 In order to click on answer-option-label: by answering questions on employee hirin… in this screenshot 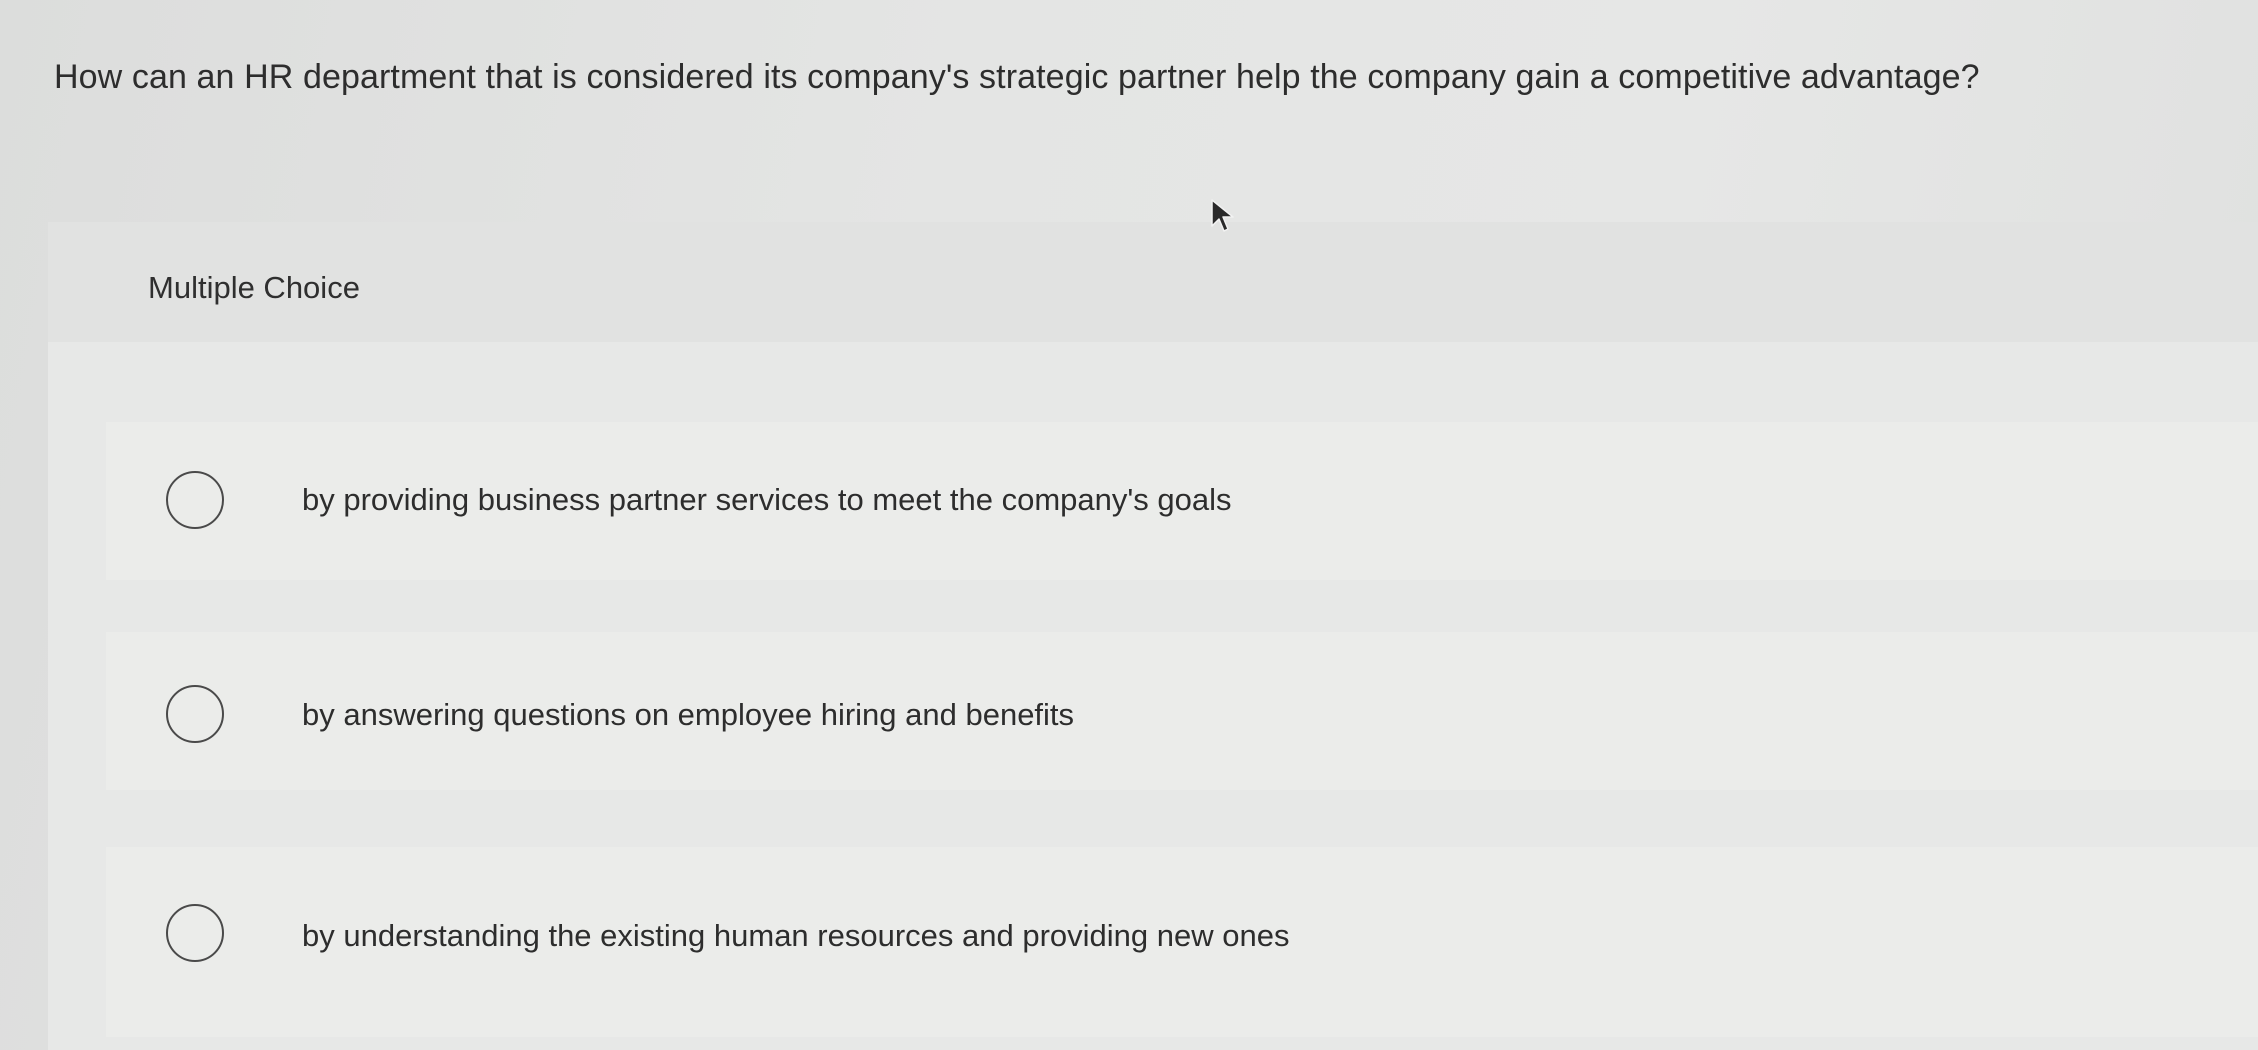, I will do `click(688, 714)`.